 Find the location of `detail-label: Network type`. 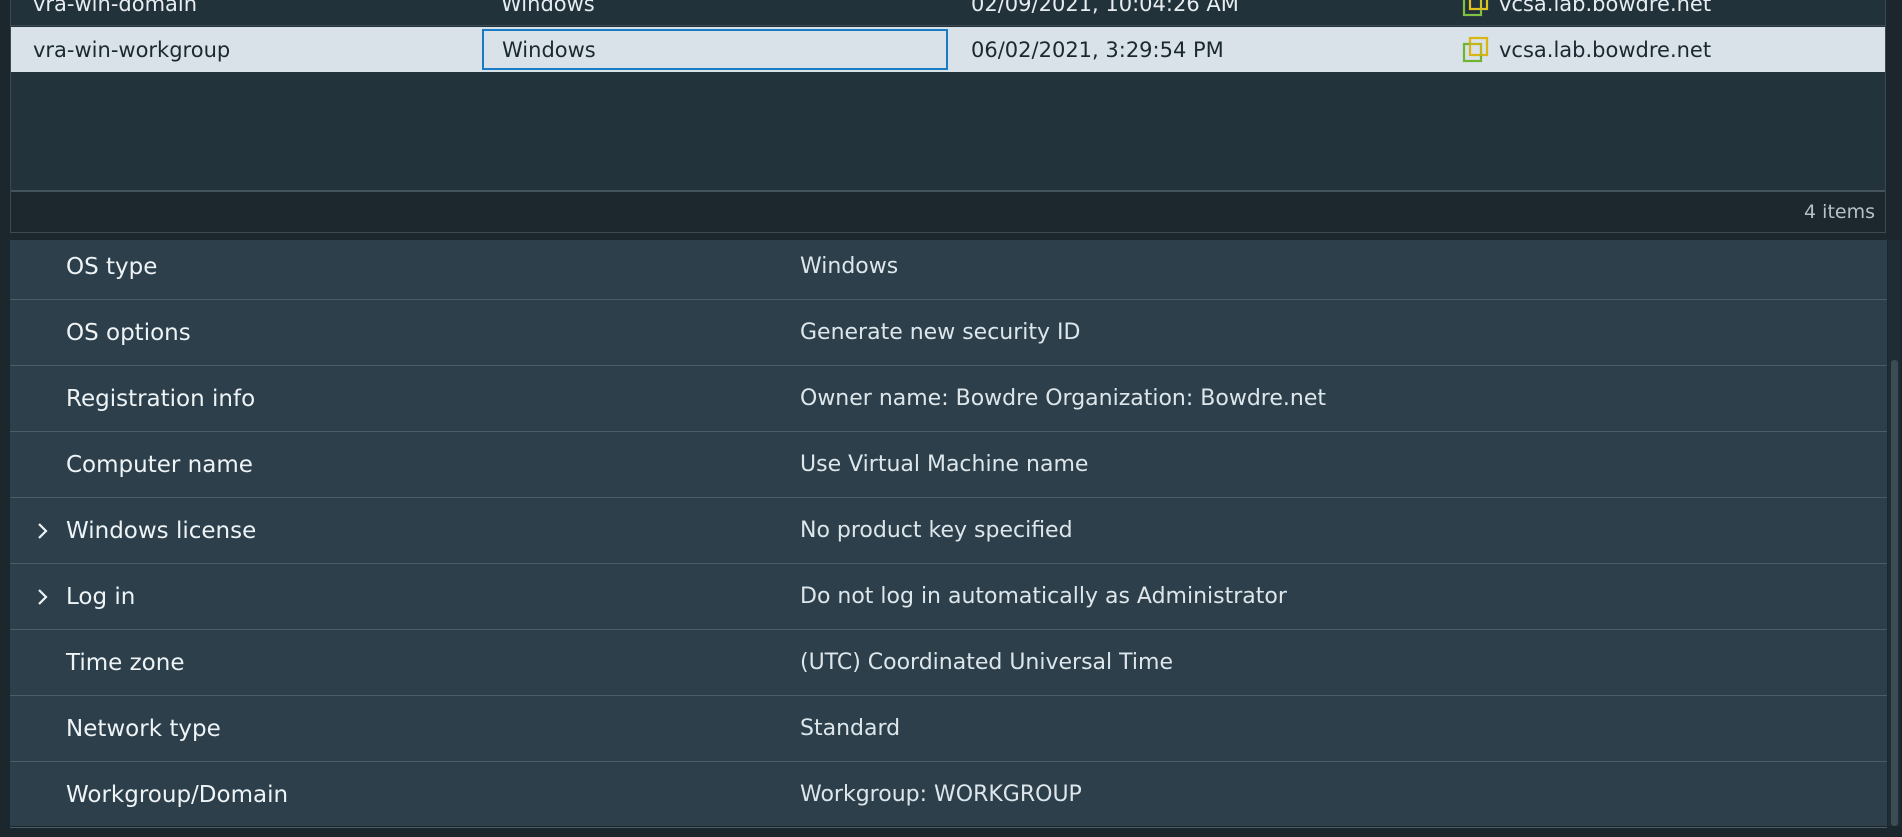

detail-label: Network type is located at coordinates (143, 728).